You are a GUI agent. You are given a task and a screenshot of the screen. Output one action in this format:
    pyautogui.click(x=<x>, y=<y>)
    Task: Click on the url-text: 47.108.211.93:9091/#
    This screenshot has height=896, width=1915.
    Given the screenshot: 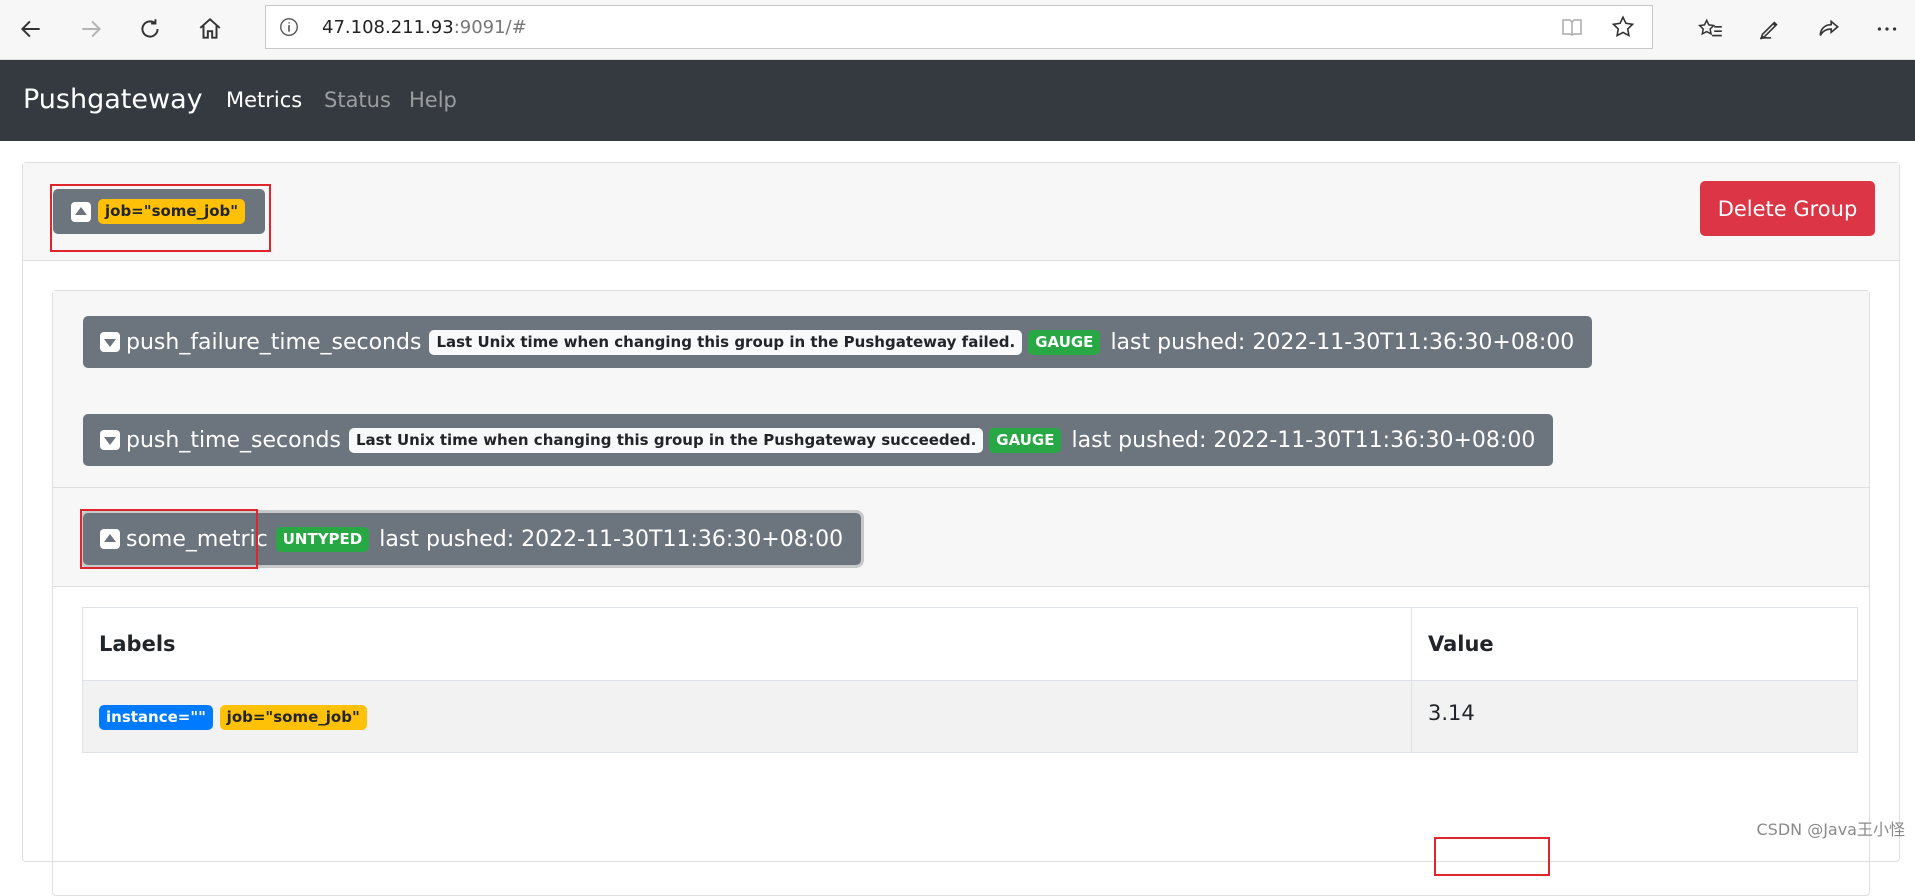 What is the action you would take?
    pyautogui.click(x=424, y=27)
    